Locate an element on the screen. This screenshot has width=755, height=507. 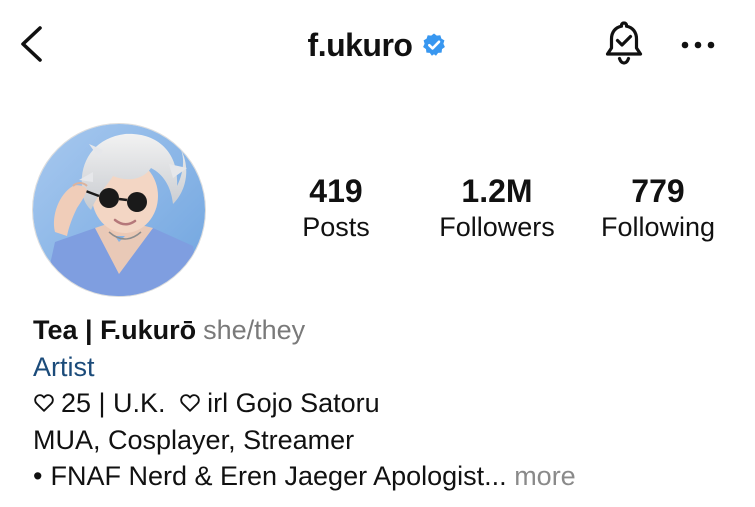
stat-followers: 1.2M Followers is located at coordinates (497, 208).